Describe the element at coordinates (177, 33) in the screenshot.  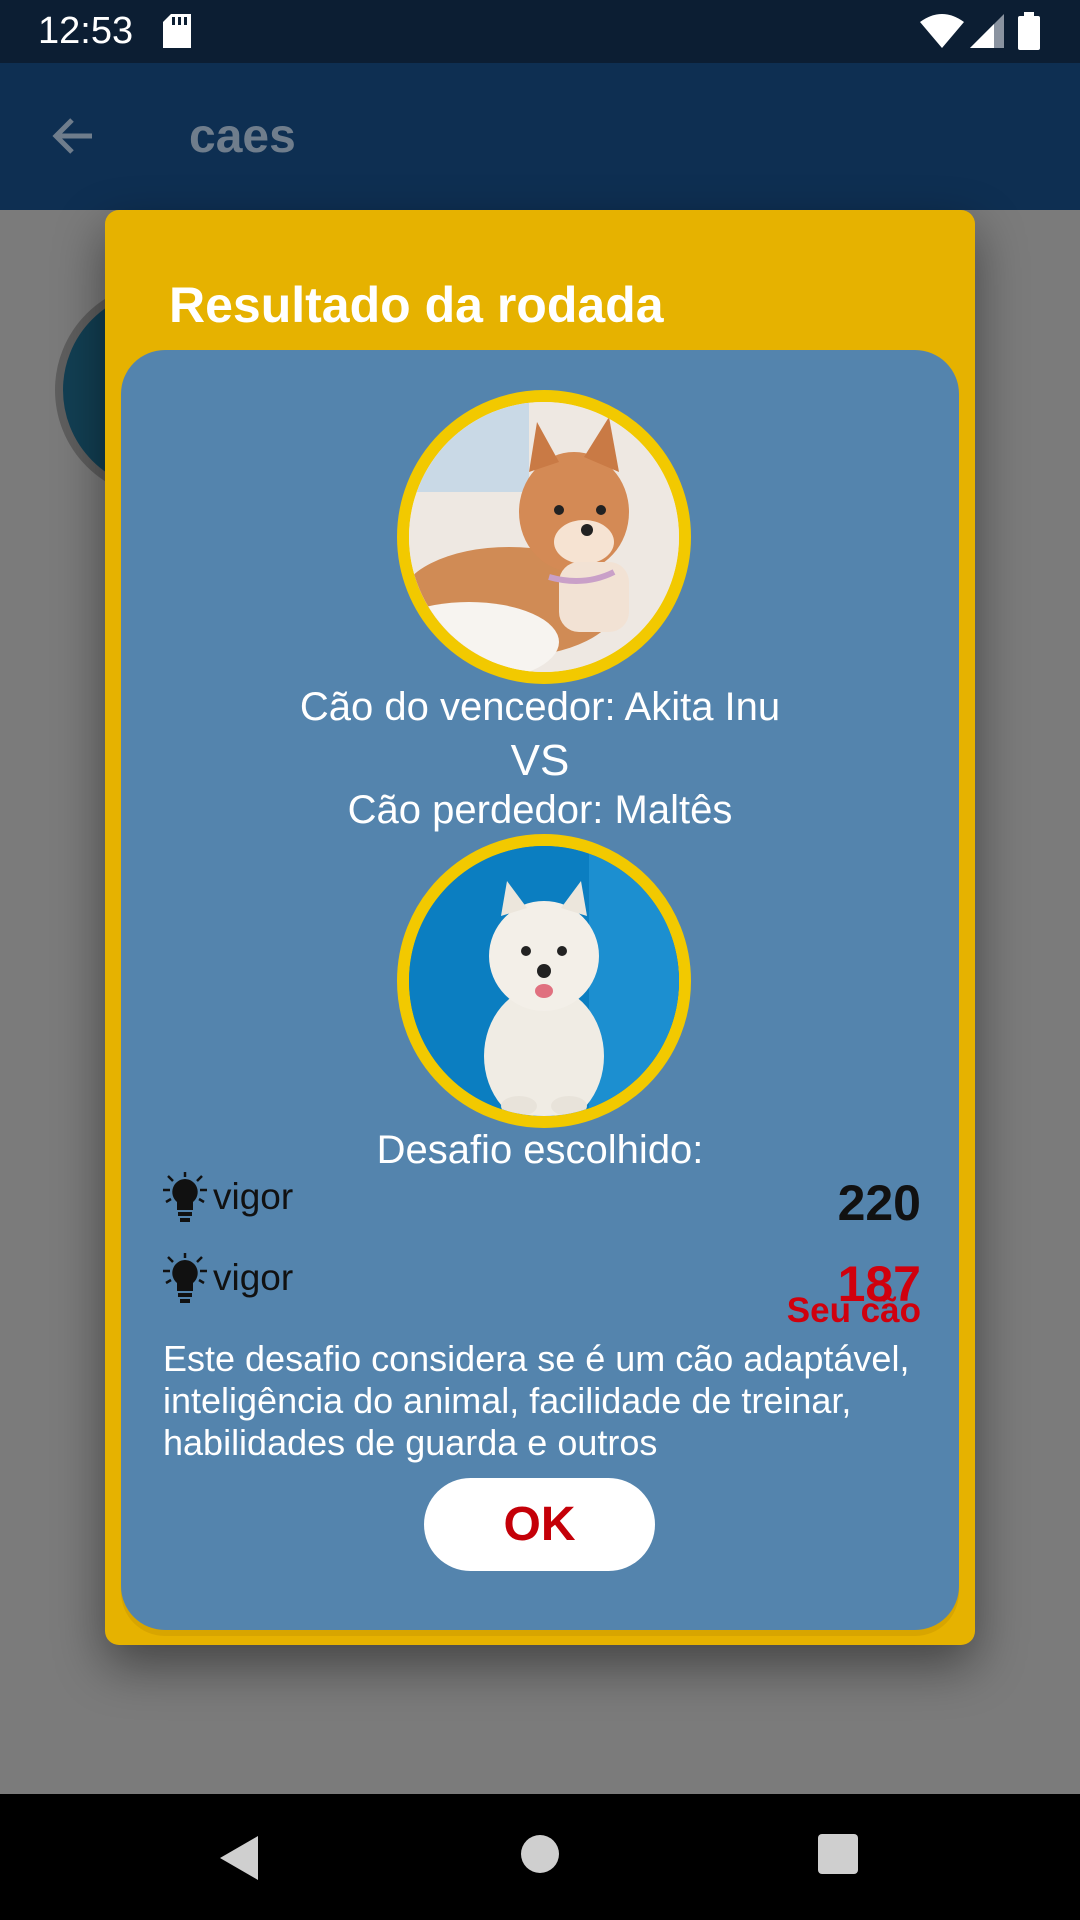
I see `sd-card-icon` at that location.